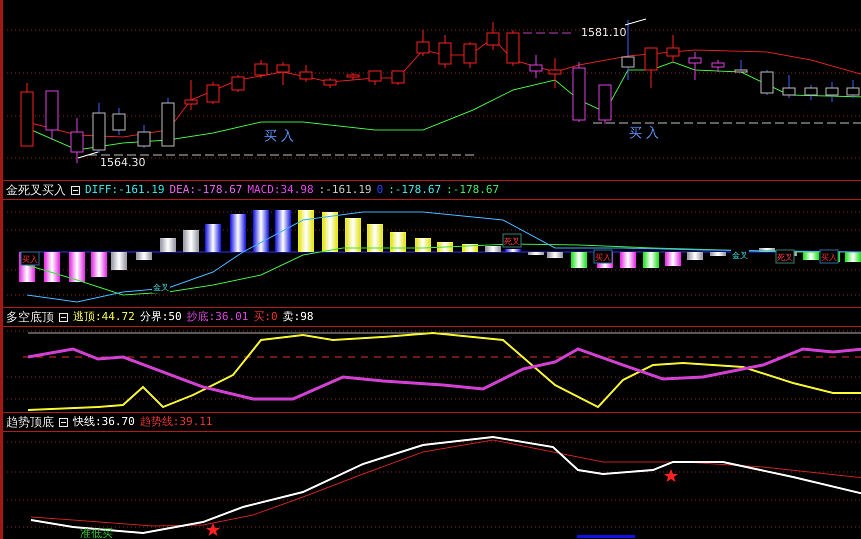 This screenshot has width=861, height=539. I want to click on indicator-value: 买:0, so click(265, 316).